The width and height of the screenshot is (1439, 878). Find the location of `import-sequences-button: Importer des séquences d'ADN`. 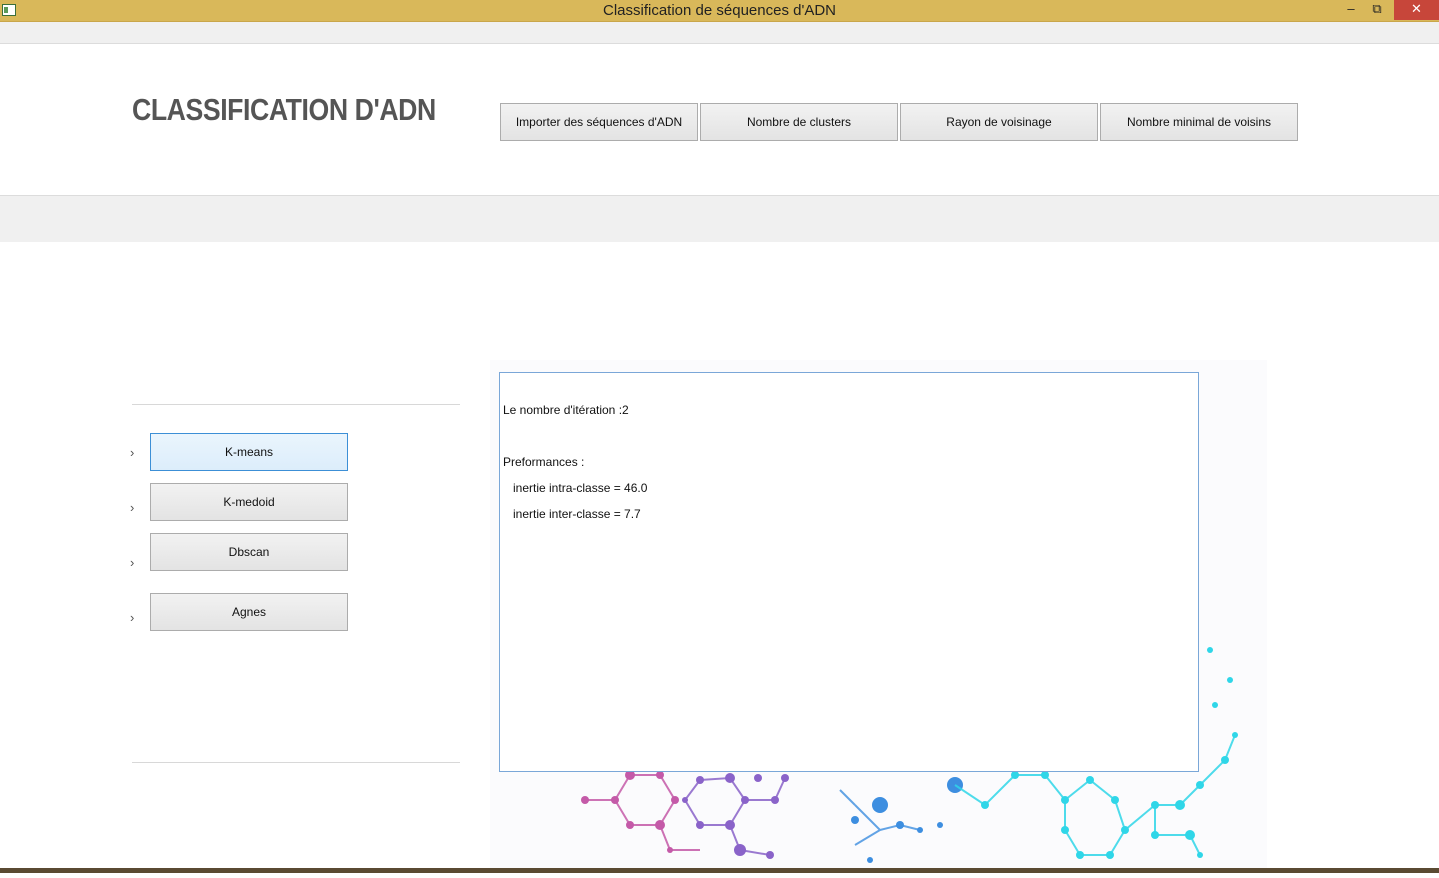

import-sequences-button: Importer des séquences d'ADN is located at coordinates (599, 122).